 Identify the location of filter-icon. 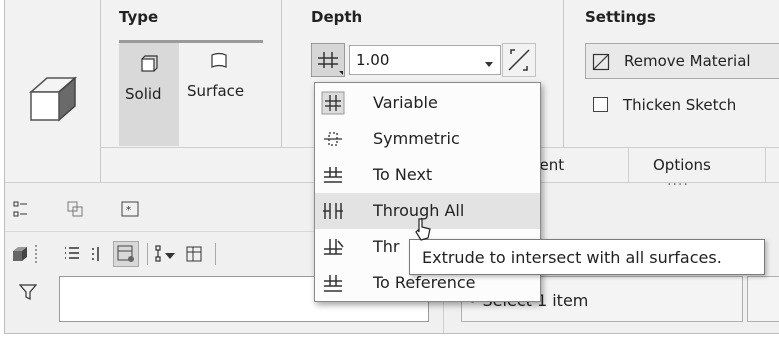
(28, 292).